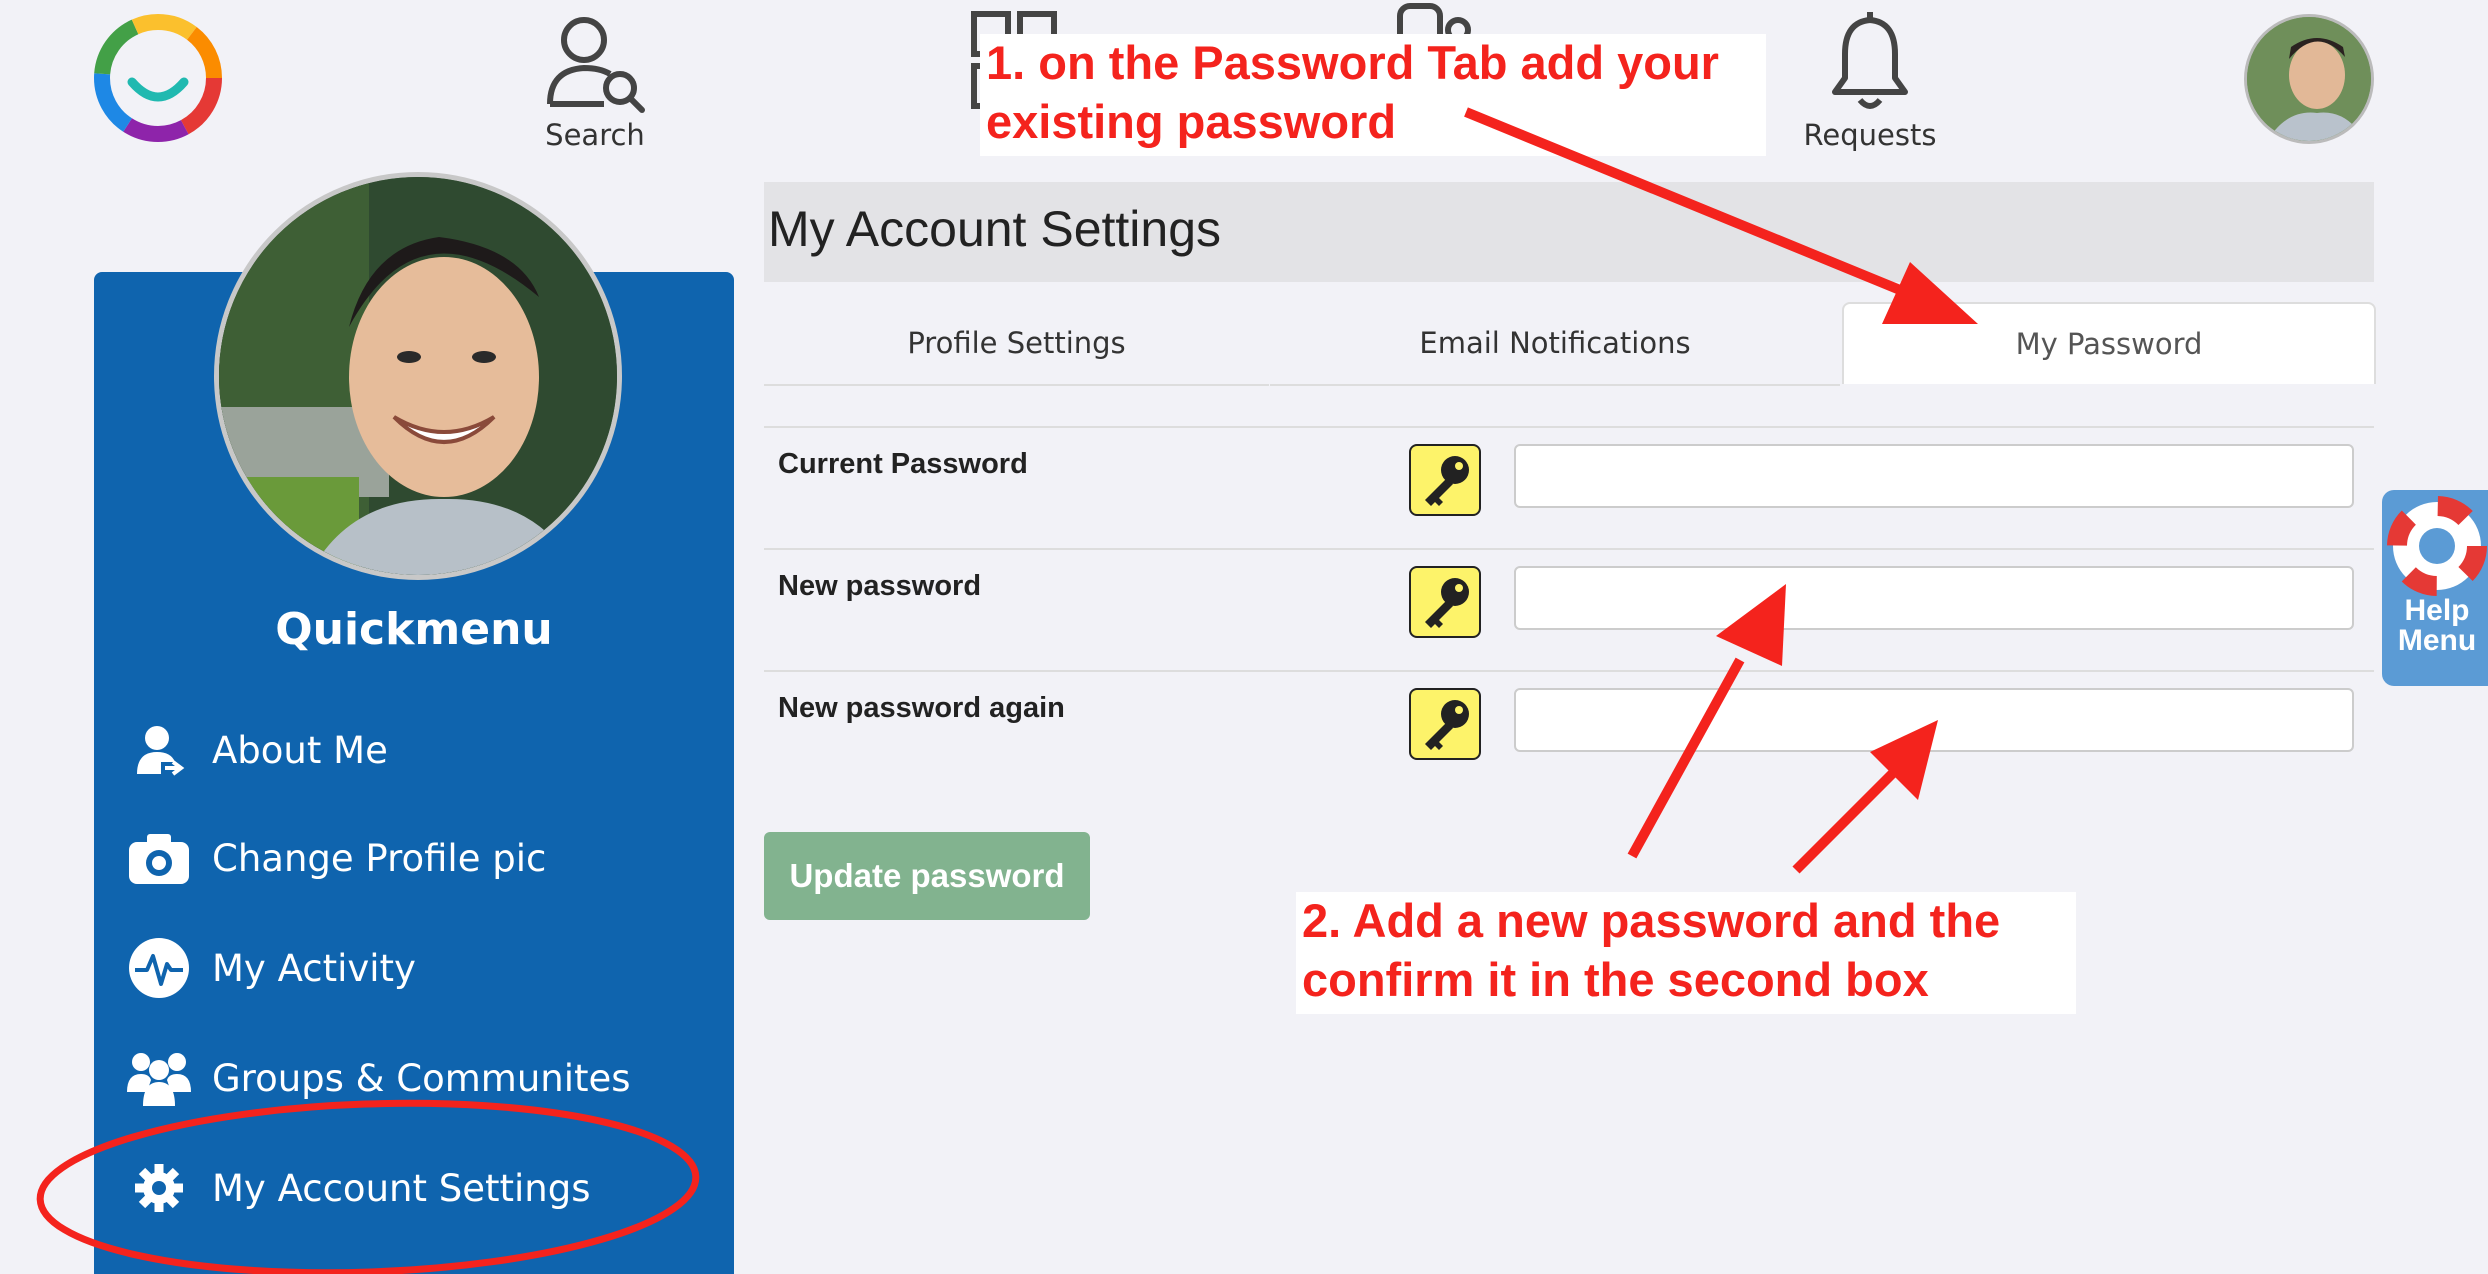 The height and width of the screenshot is (1274, 2488). I want to click on sidebar-item-label: Change Profile pic, so click(379, 858).